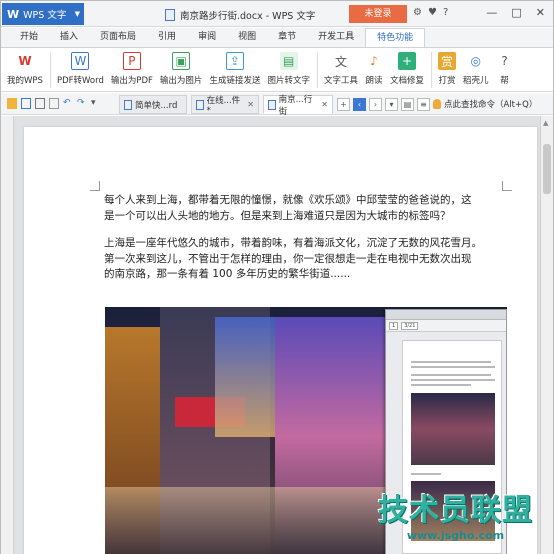 The height and width of the screenshot is (554, 554). What do you see at coordinates (491, 12) in the screenshot?
I see `minimize-button: —` at bounding box center [491, 12].